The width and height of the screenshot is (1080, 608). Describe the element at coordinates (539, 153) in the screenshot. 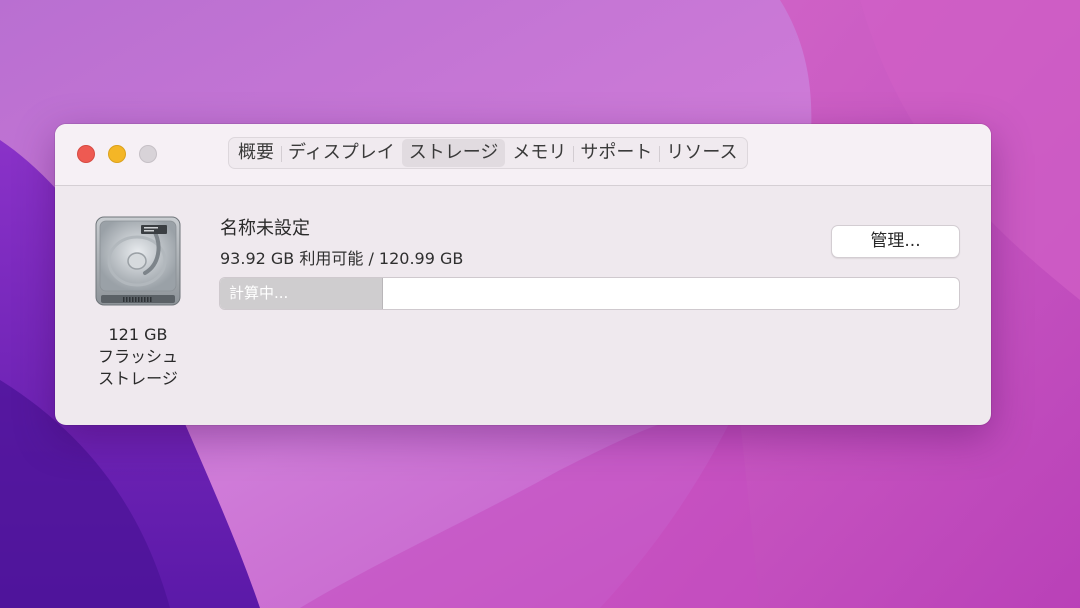

I see `tab-memory: メモリ` at that location.